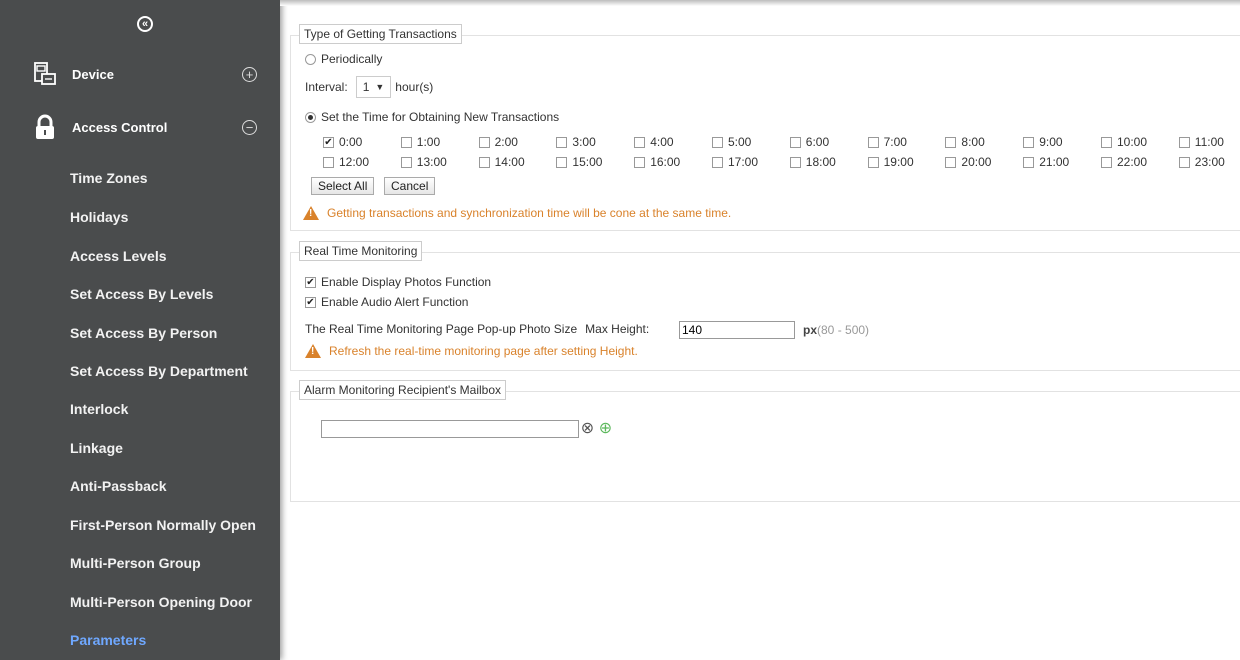 The image size is (1240, 660). I want to click on sidebar-item-set-access-by-department: Set Access By Department, so click(159, 371).